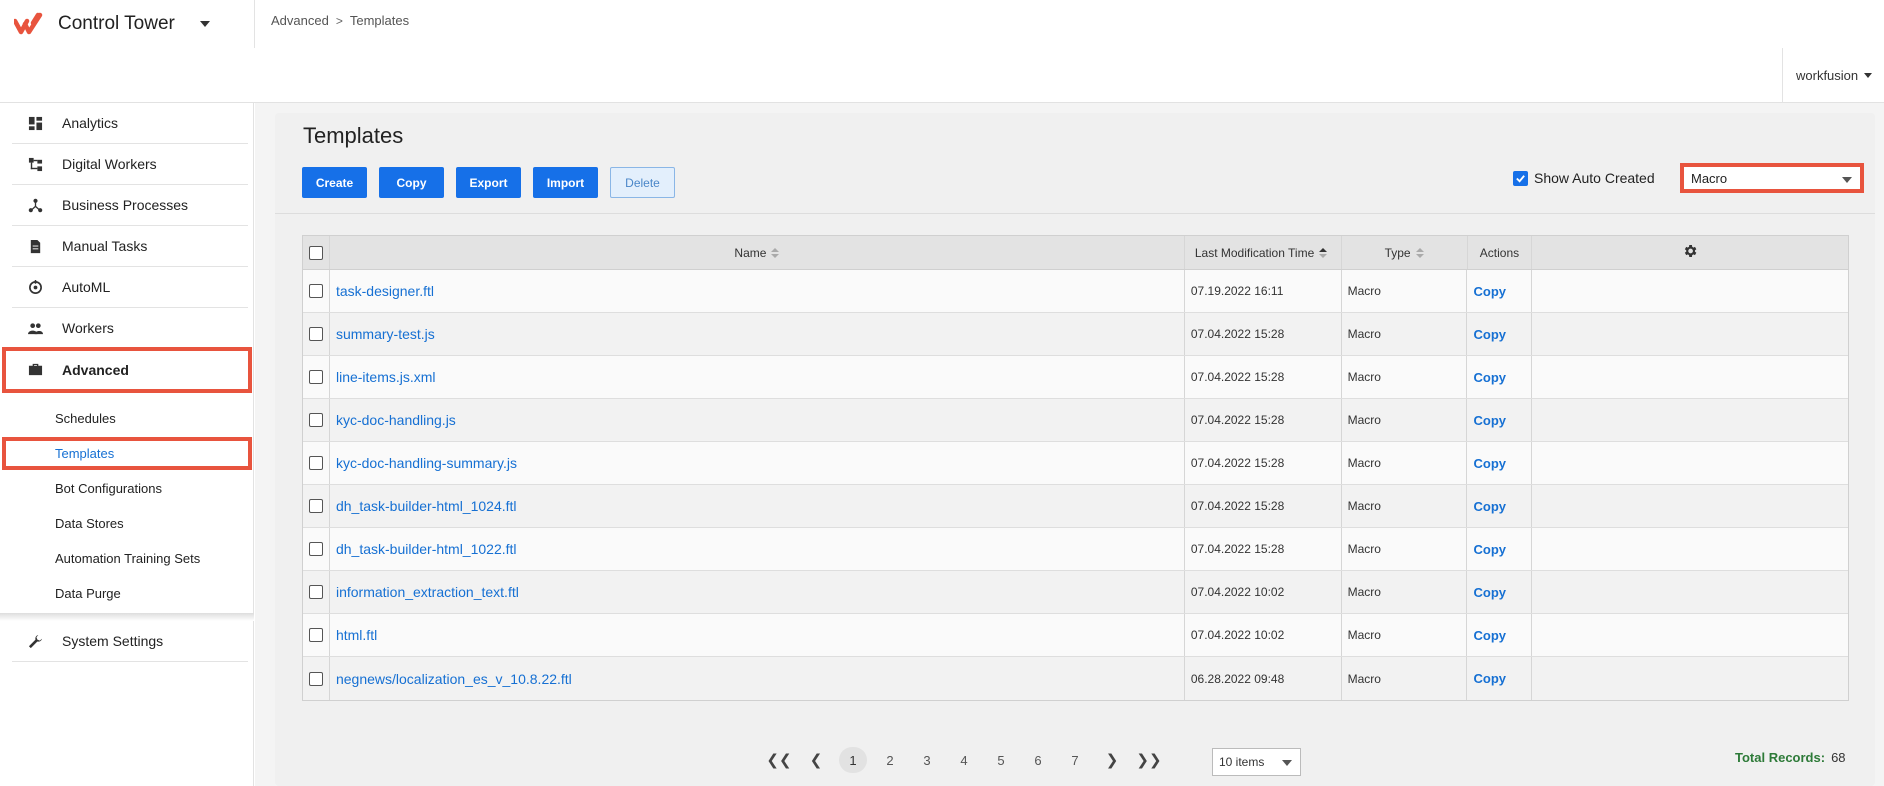  What do you see at coordinates (339, 20) in the screenshot?
I see `chevron-right-icon: >` at bounding box center [339, 20].